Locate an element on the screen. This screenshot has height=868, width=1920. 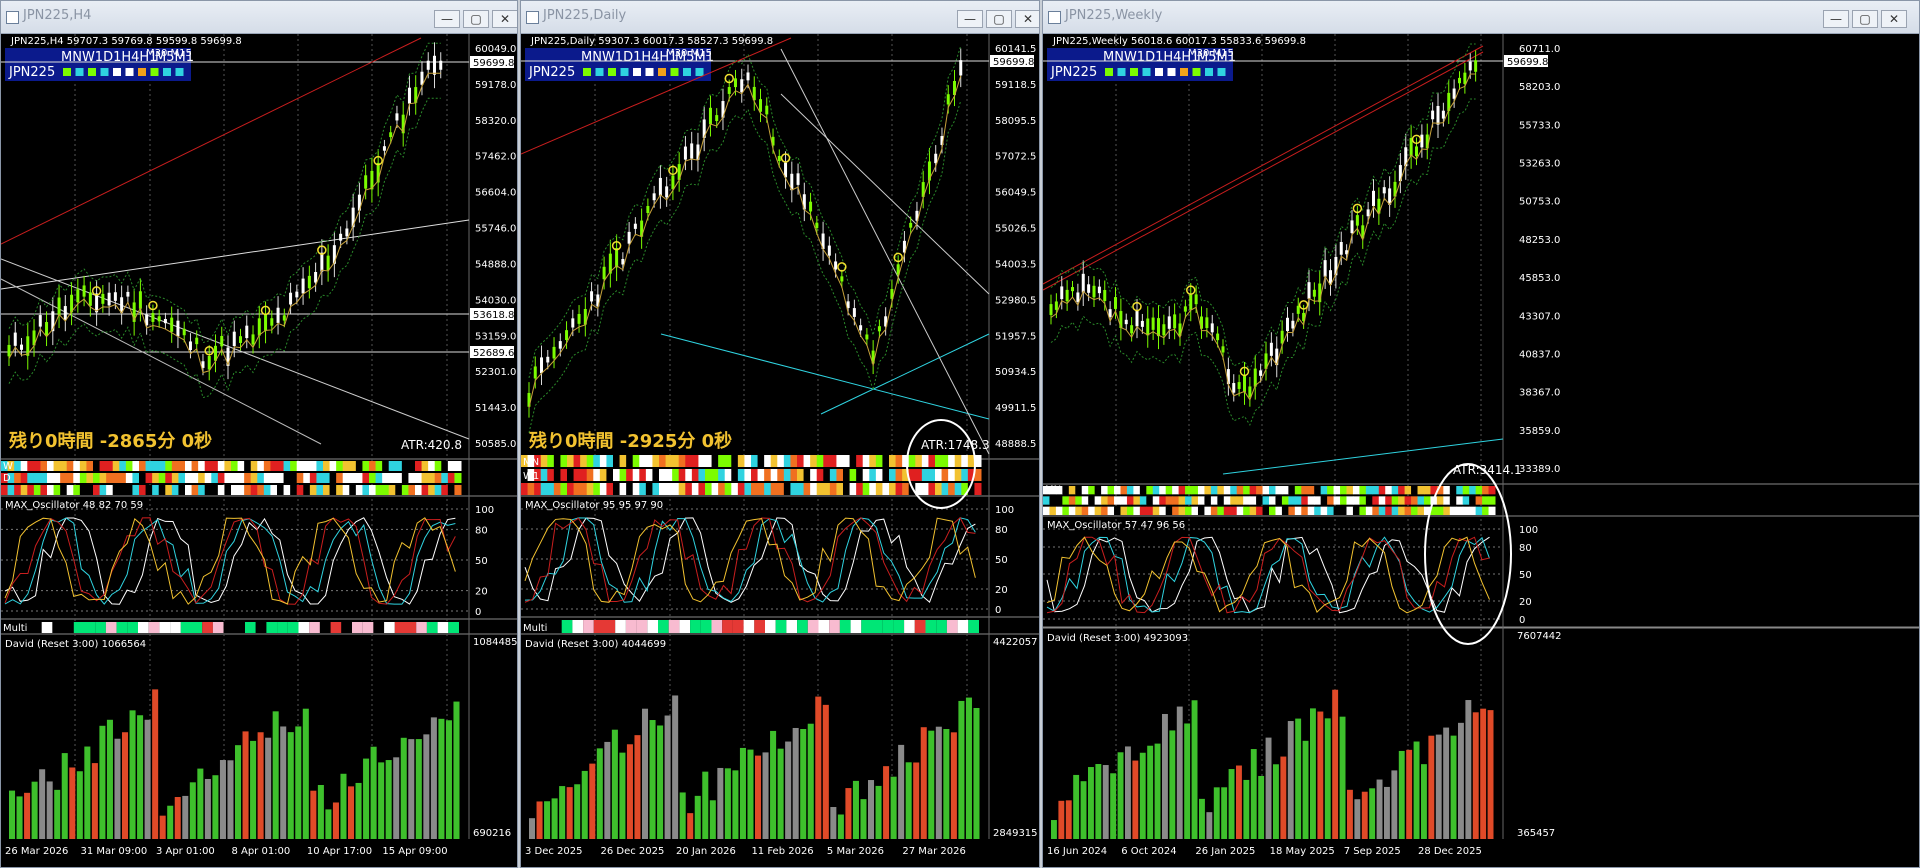
date-label: 26 Mar 2026 is located at coordinates (36, 851).